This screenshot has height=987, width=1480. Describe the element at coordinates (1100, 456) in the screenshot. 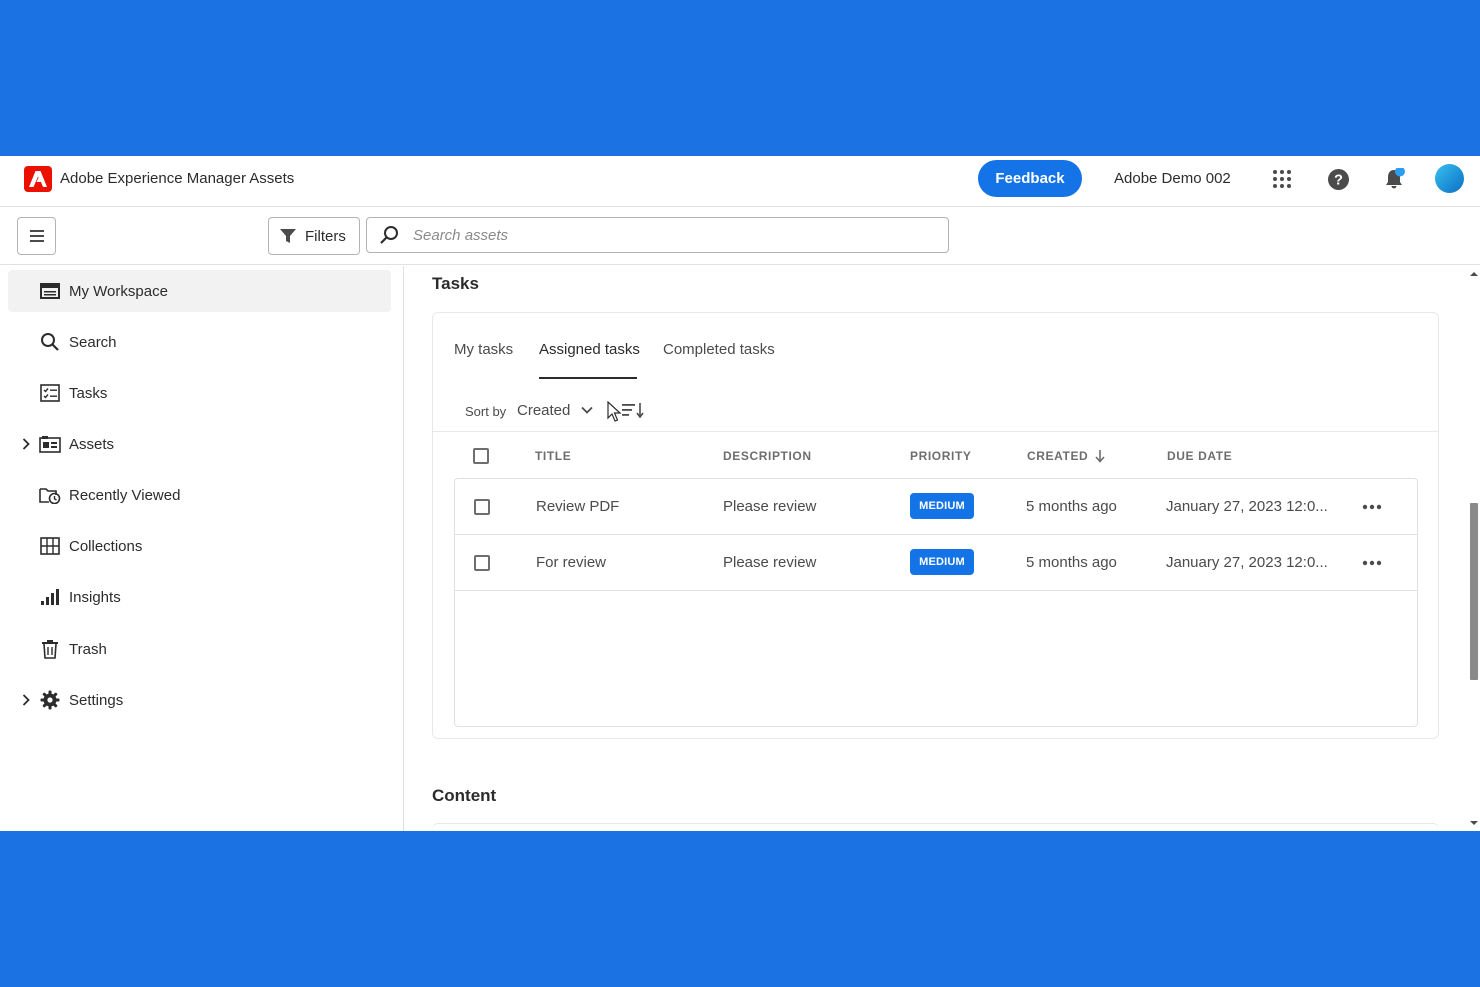

I see `arrow-down-icon` at that location.